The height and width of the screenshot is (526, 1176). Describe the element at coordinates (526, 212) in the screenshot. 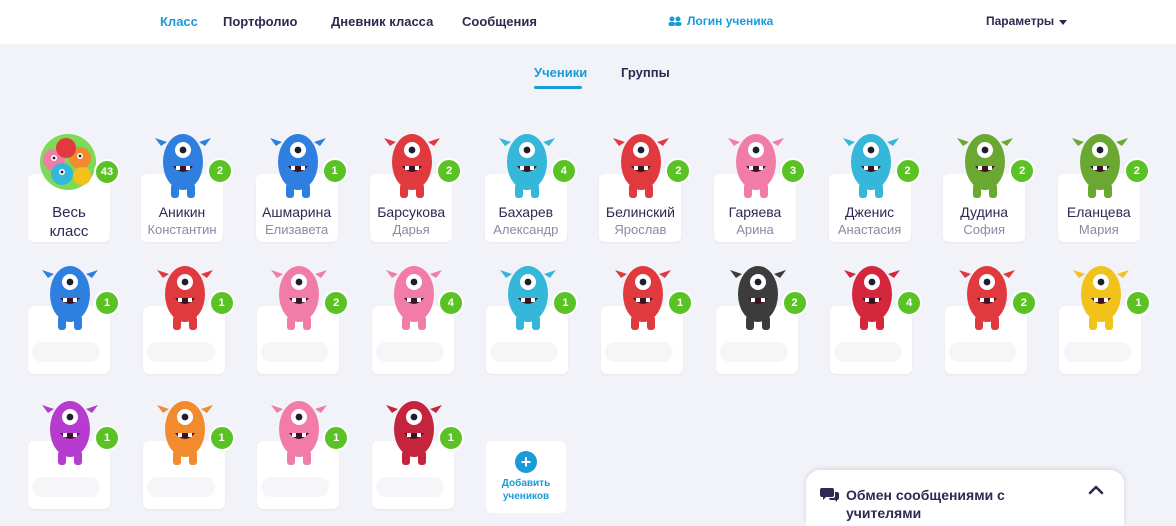

I see `student-last-name: Бахарев` at that location.